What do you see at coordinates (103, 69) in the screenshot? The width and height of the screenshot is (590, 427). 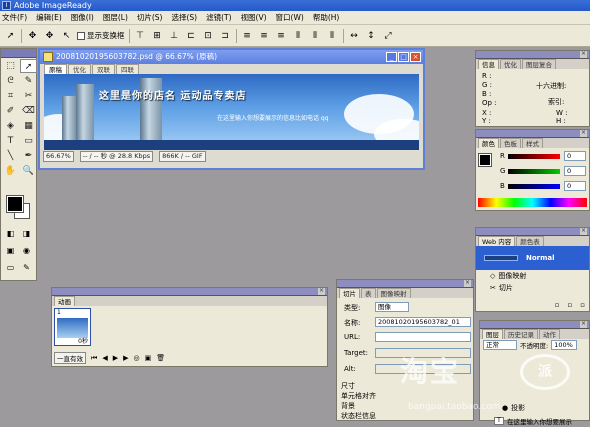 I see `tab-2up: 双联` at bounding box center [103, 69].